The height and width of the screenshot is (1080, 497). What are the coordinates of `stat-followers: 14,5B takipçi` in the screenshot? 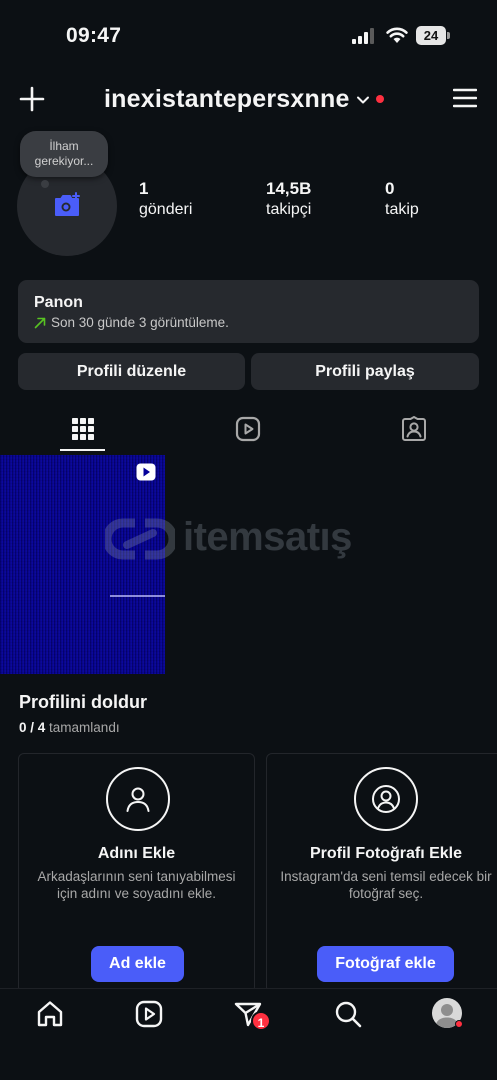 It's located at (288, 199).